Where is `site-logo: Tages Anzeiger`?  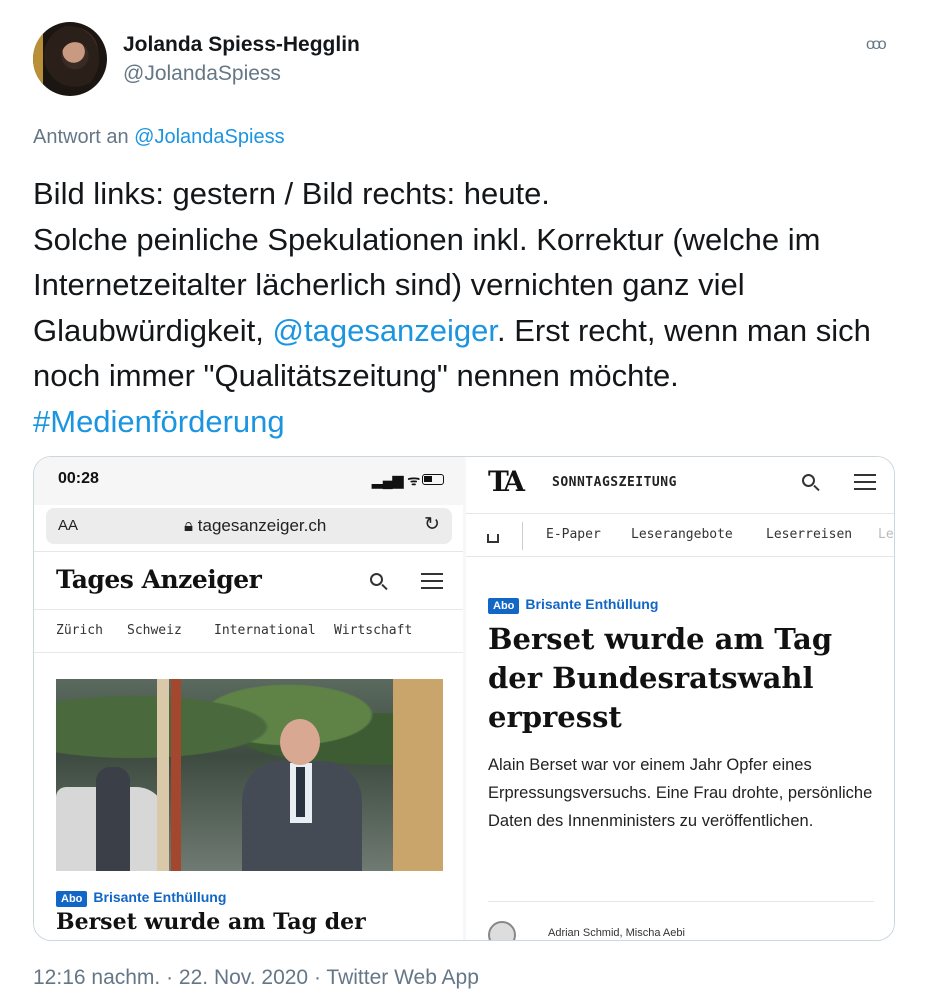
site-logo: Tages Anzeiger is located at coordinates (159, 579).